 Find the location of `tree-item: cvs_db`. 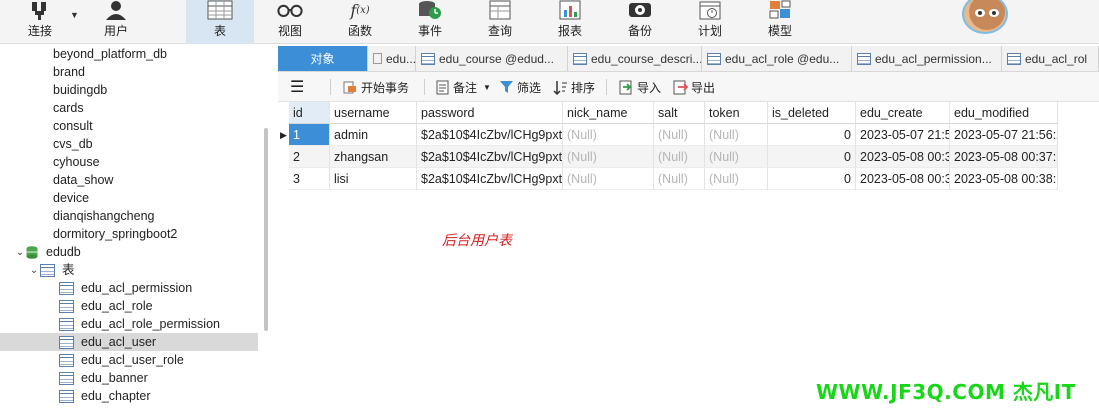

tree-item: cvs_db is located at coordinates (129, 144).